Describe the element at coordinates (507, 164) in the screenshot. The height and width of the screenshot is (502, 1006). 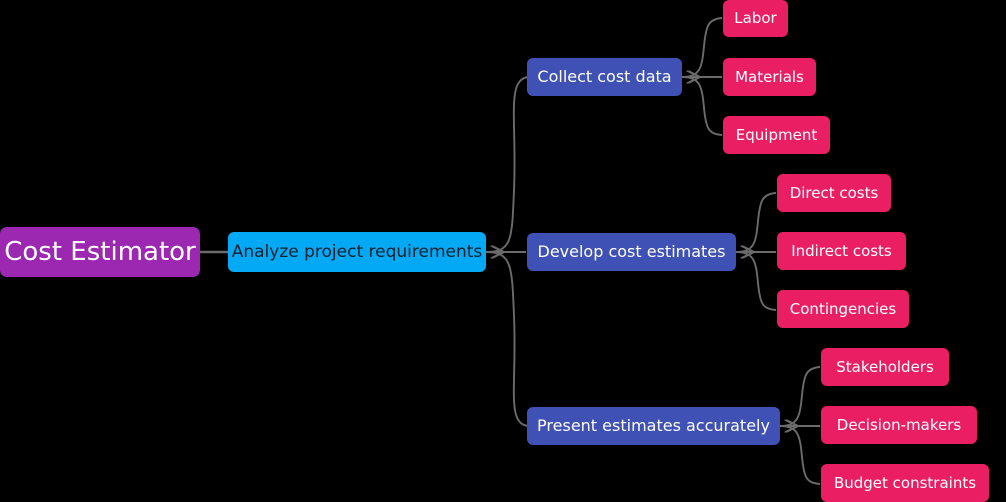
I see `edge-analyze-to-collect` at that location.